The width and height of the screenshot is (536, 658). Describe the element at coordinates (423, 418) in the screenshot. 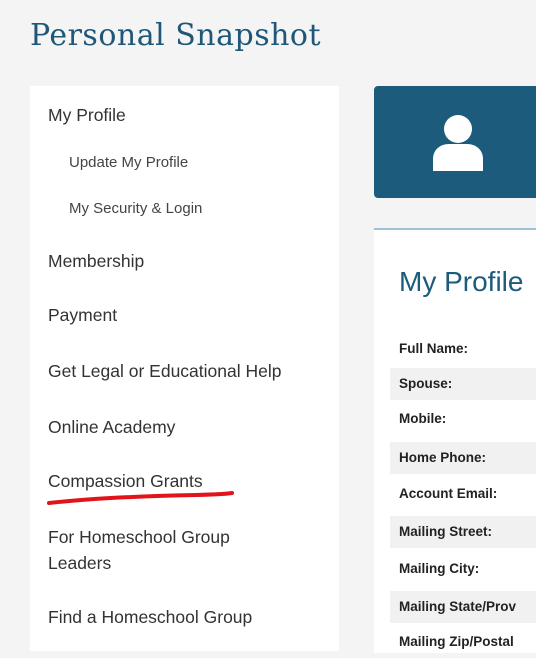

I see `field-label-mobile: Mobile:` at that location.